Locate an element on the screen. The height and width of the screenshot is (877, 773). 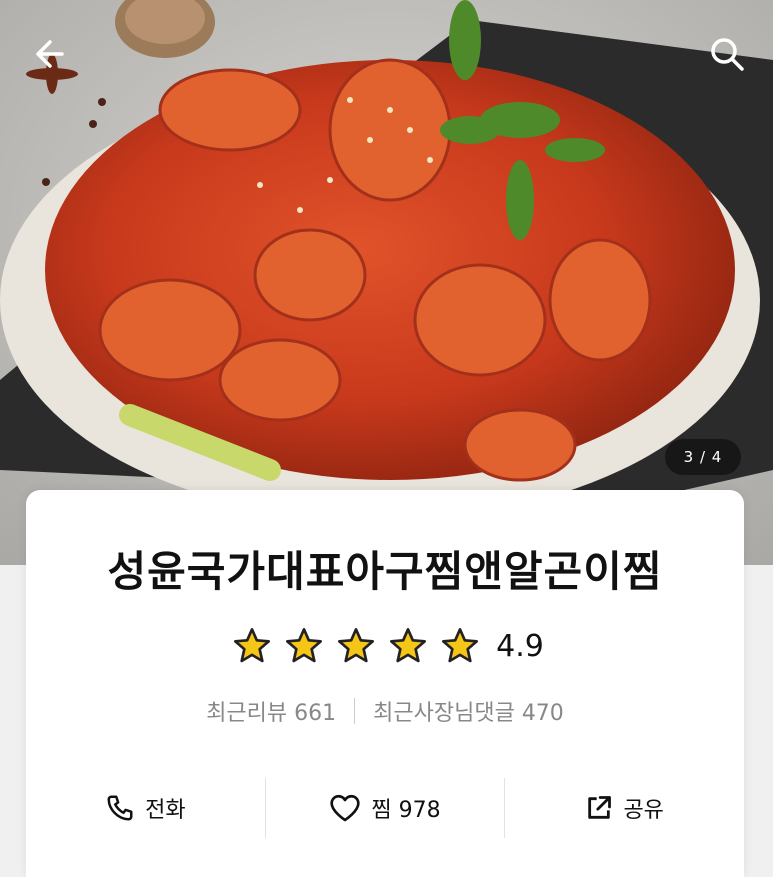
recent-owner-replies-link: 최근사장님댓글 470 is located at coordinates (468, 711).